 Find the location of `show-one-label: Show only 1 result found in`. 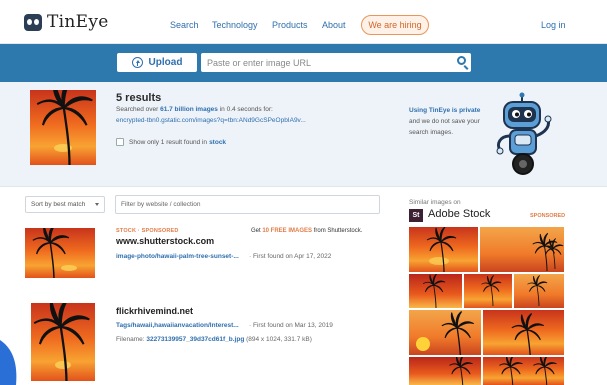

show-one-label: Show only 1 result found in is located at coordinates (168, 142).